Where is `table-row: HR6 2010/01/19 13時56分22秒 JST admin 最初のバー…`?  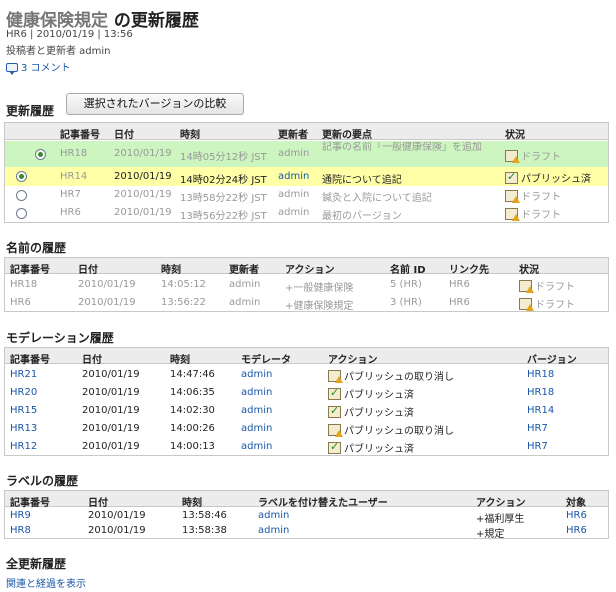
table-row: HR6 2010/01/19 13時56分22秒 JST admin 最初のバー… is located at coordinates (306, 213).